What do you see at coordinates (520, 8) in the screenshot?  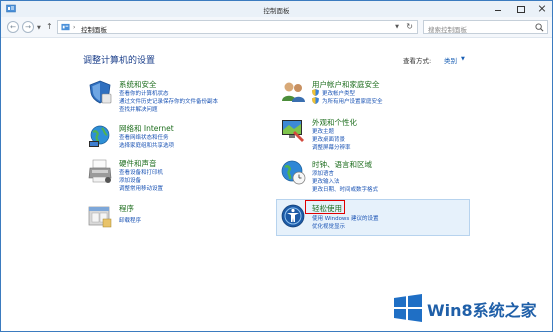 I see `maximize-button` at bounding box center [520, 8].